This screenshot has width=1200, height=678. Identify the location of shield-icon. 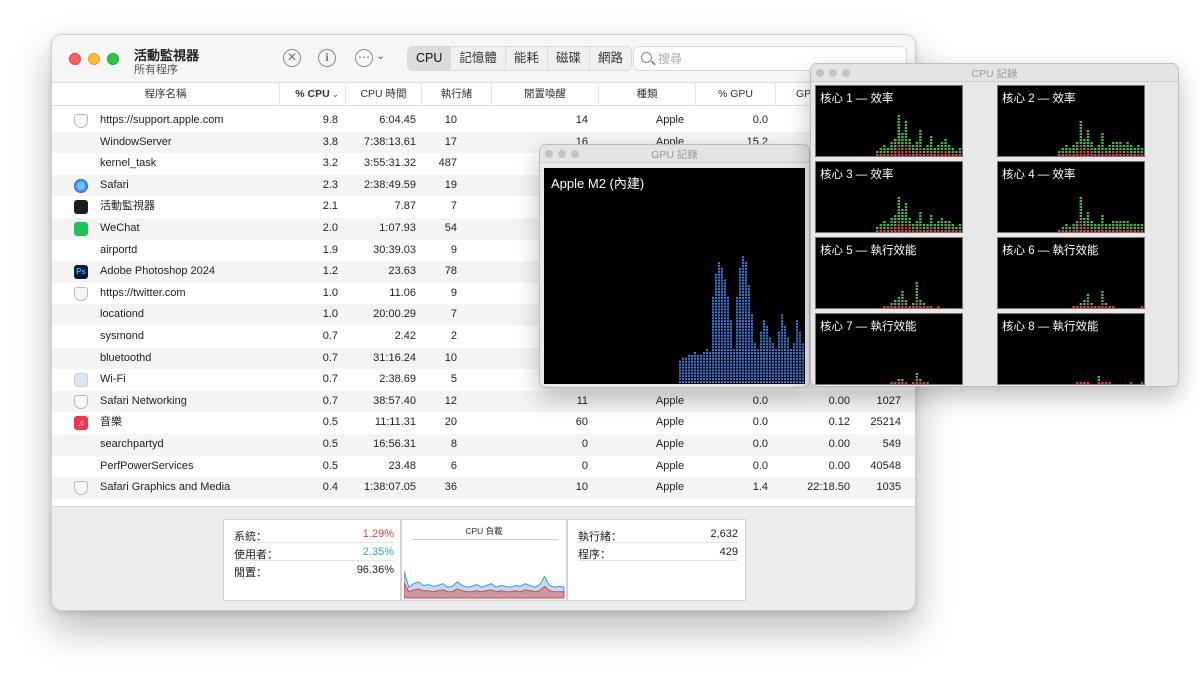
(81, 121).